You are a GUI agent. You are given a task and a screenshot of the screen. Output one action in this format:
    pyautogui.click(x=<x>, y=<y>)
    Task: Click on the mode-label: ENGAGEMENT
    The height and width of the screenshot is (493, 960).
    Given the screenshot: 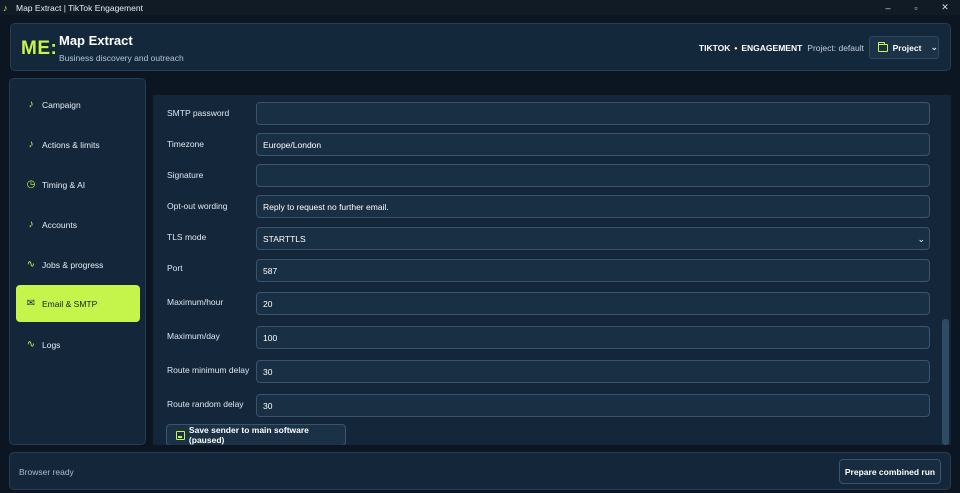 What is the action you would take?
    pyautogui.click(x=772, y=48)
    